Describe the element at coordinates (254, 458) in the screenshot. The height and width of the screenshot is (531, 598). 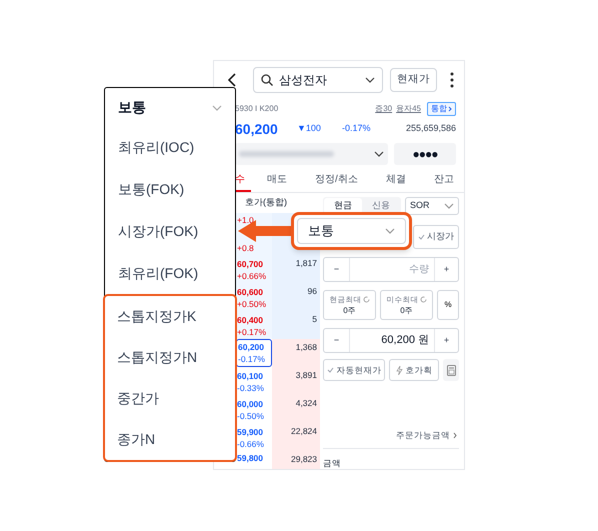
I see `quote-price: 59,800` at that location.